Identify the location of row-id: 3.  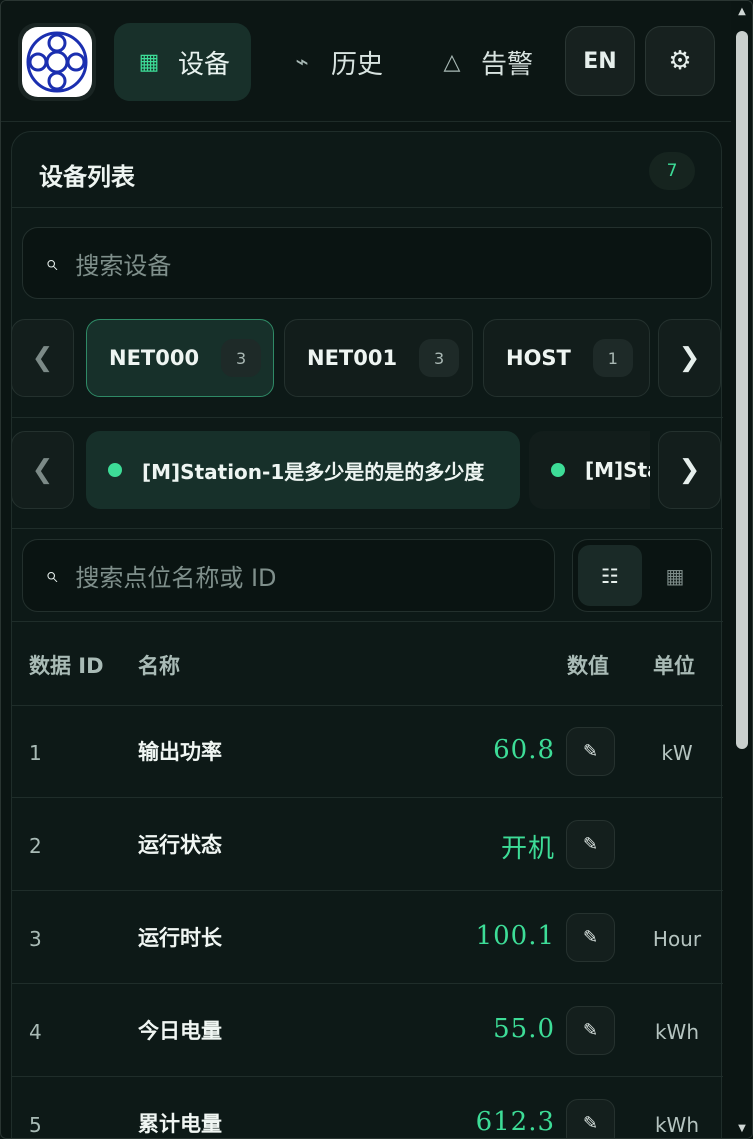
(35, 939).